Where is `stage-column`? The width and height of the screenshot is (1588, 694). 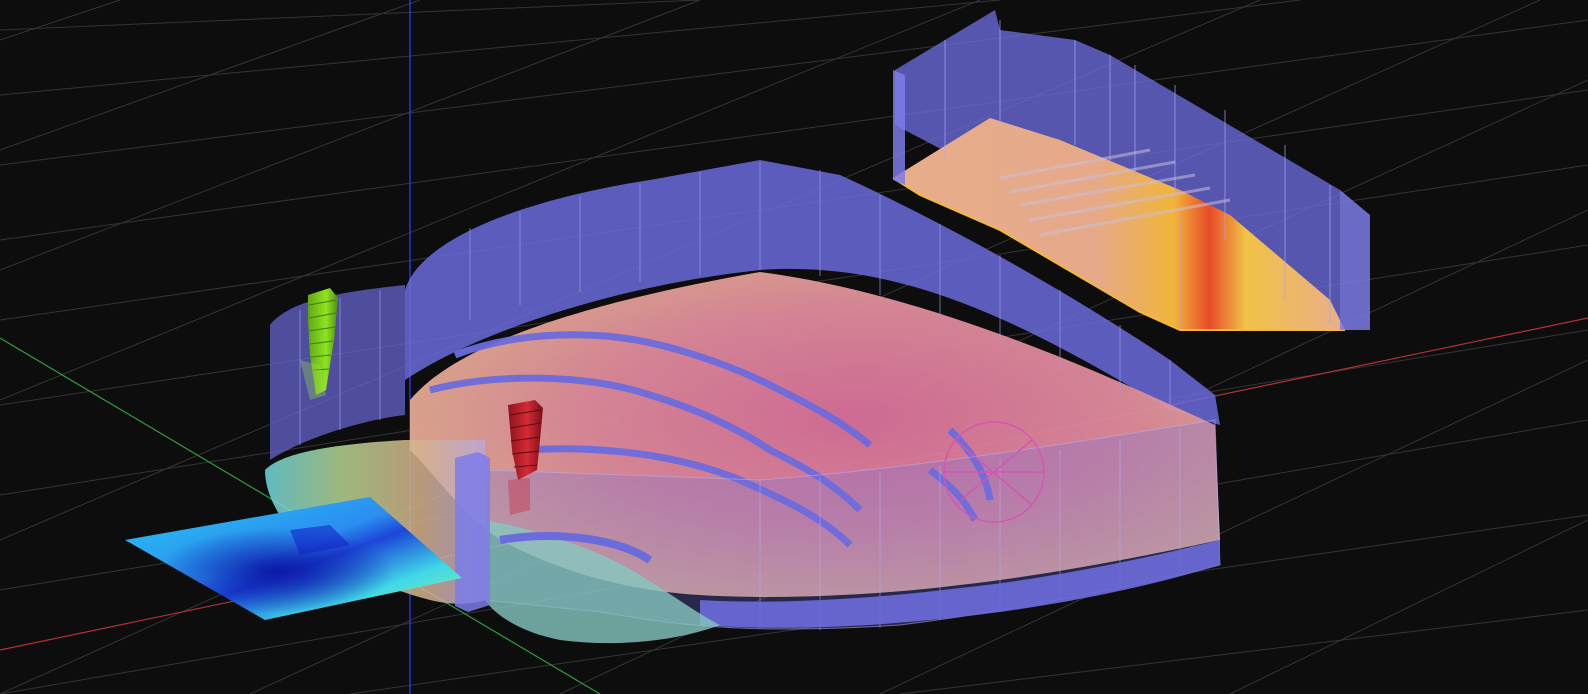 stage-column is located at coordinates (472, 532).